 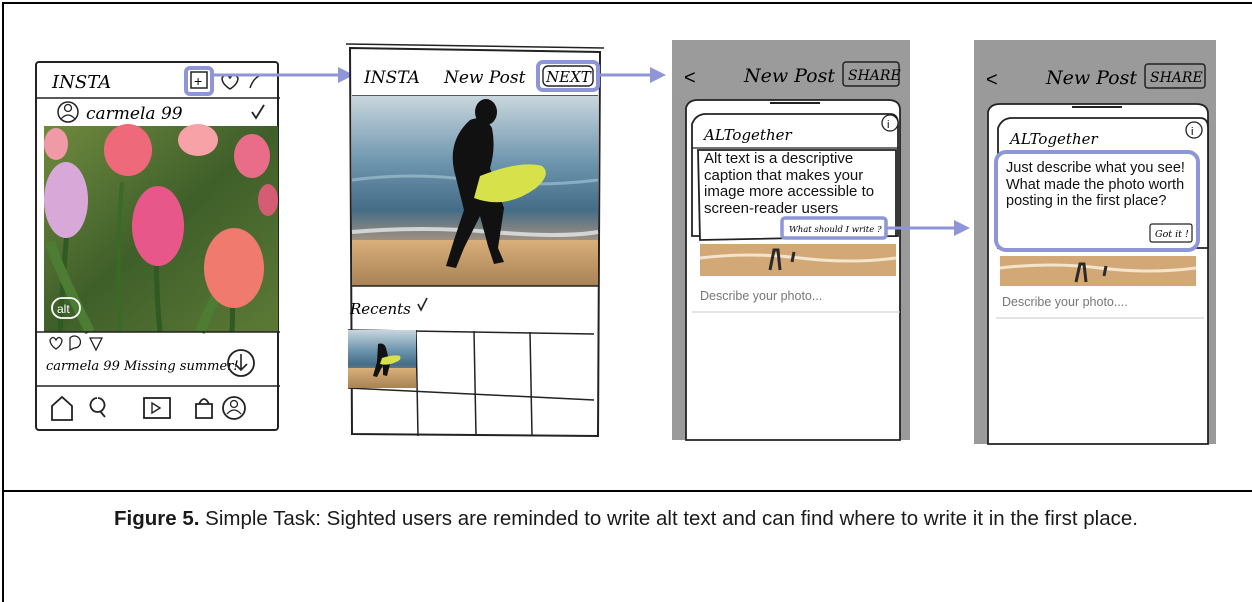 What do you see at coordinates (1176, 78) in the screenshot?
I see `screen4-share-label: SHARE` at bounding box center [1176, 78].